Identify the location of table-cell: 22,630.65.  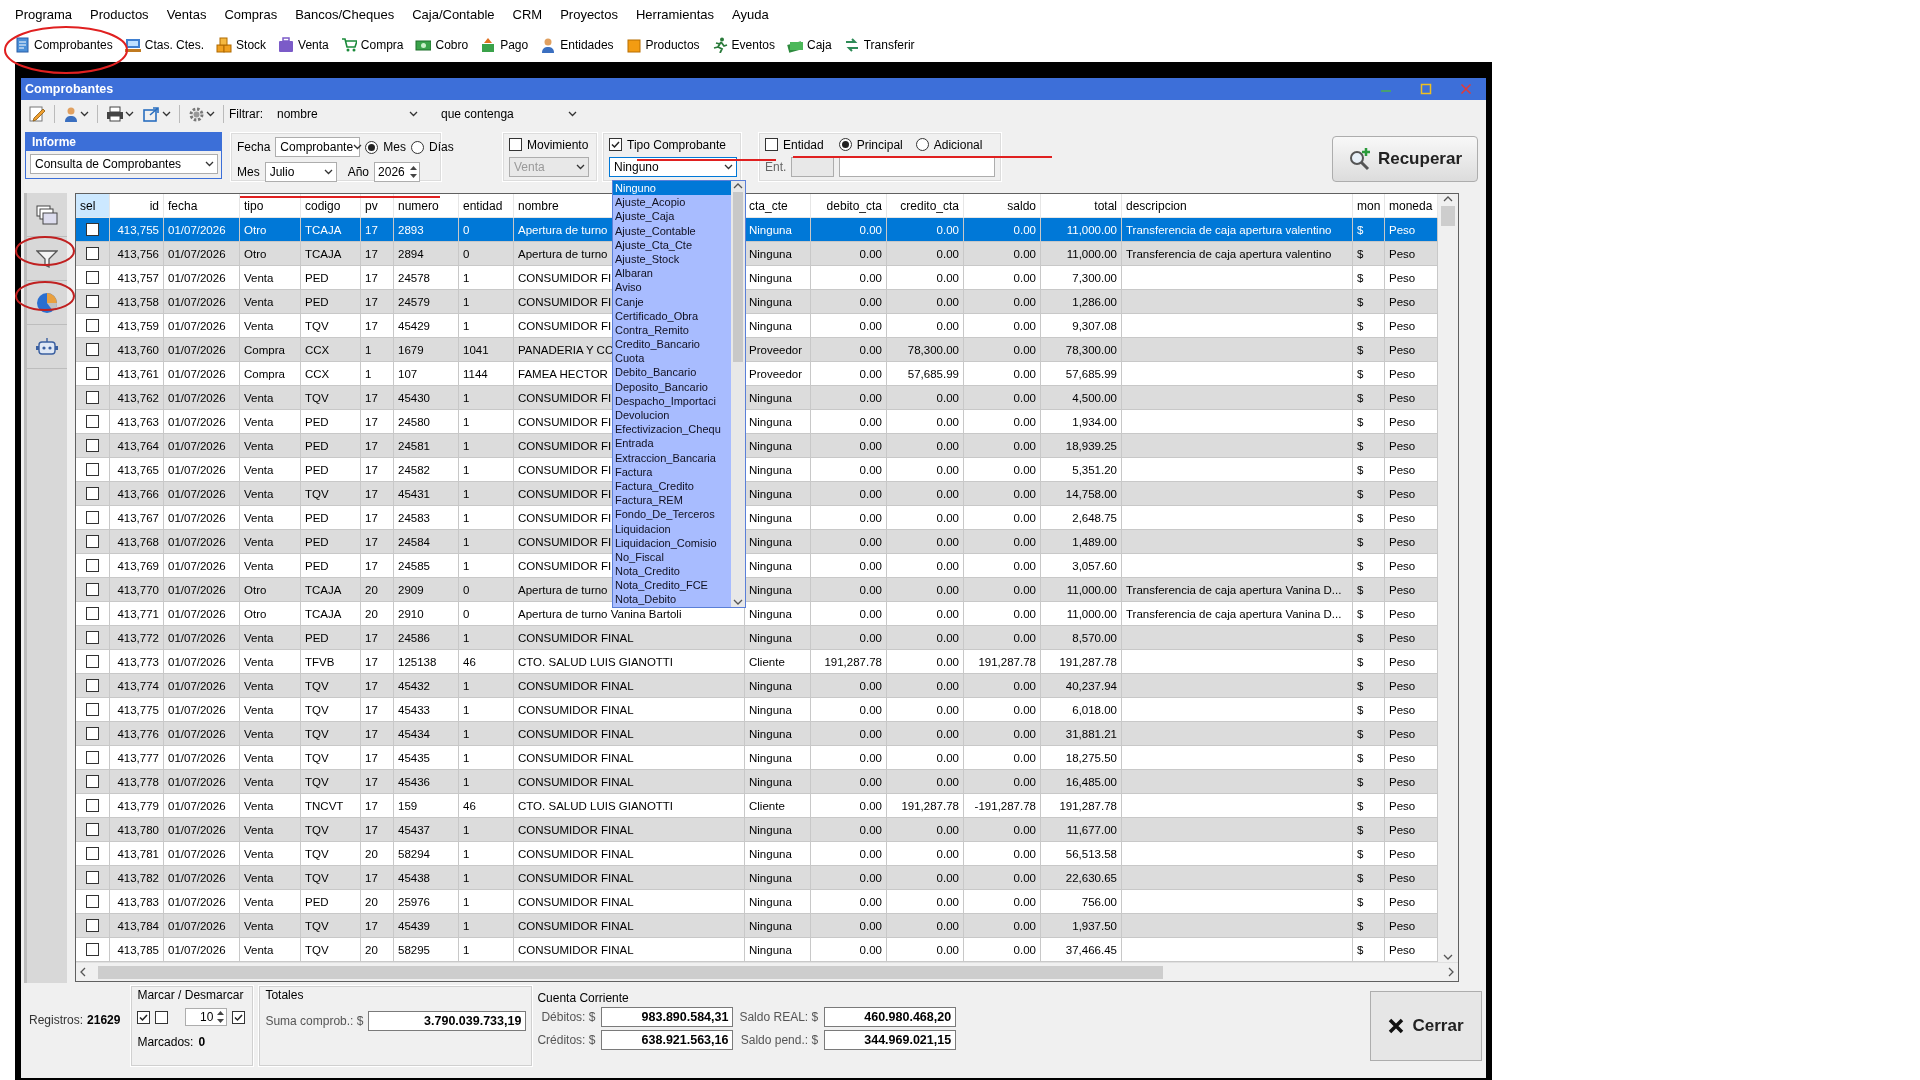
(1081, 878).